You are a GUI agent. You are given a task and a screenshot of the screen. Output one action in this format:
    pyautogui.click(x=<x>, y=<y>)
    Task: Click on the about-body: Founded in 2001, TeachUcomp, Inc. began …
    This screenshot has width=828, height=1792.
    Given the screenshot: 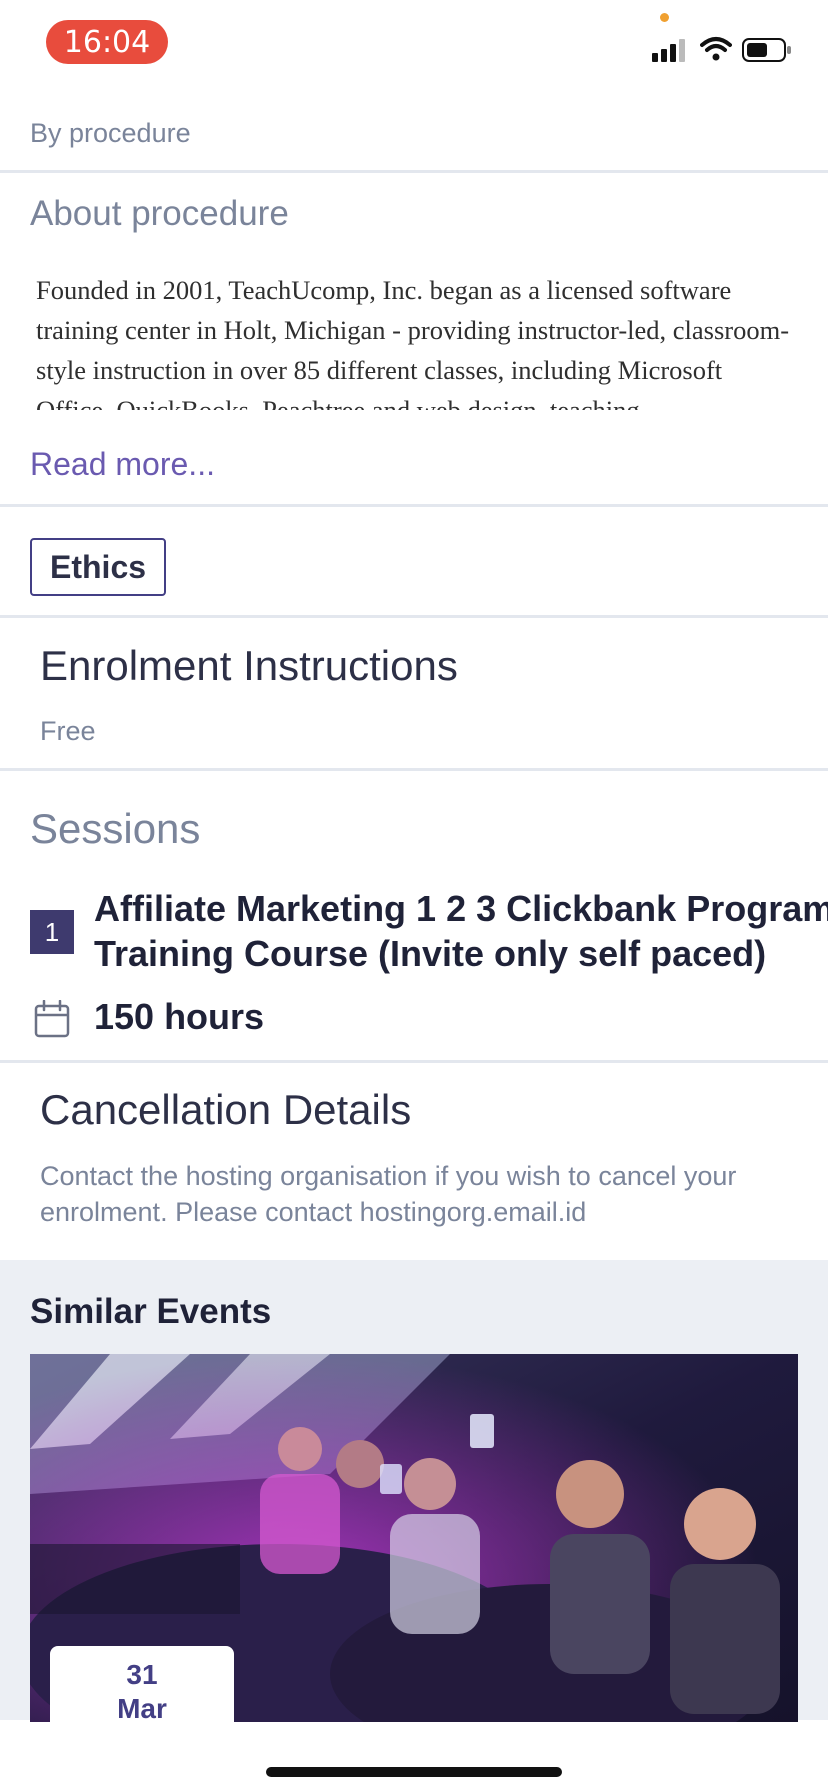 What is the action you would take?
    pyautogui.click(x=413, y=342)
    